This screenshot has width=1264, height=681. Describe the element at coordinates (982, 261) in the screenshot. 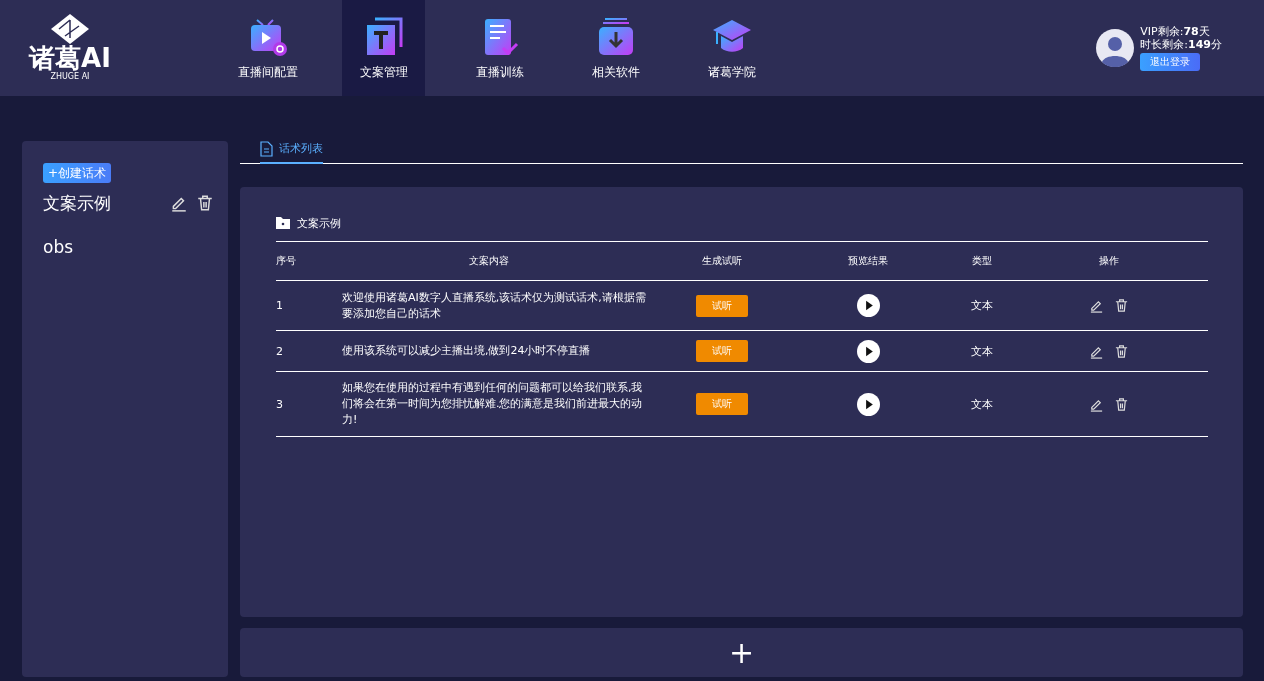

I see `column-header: 类型` at that location.